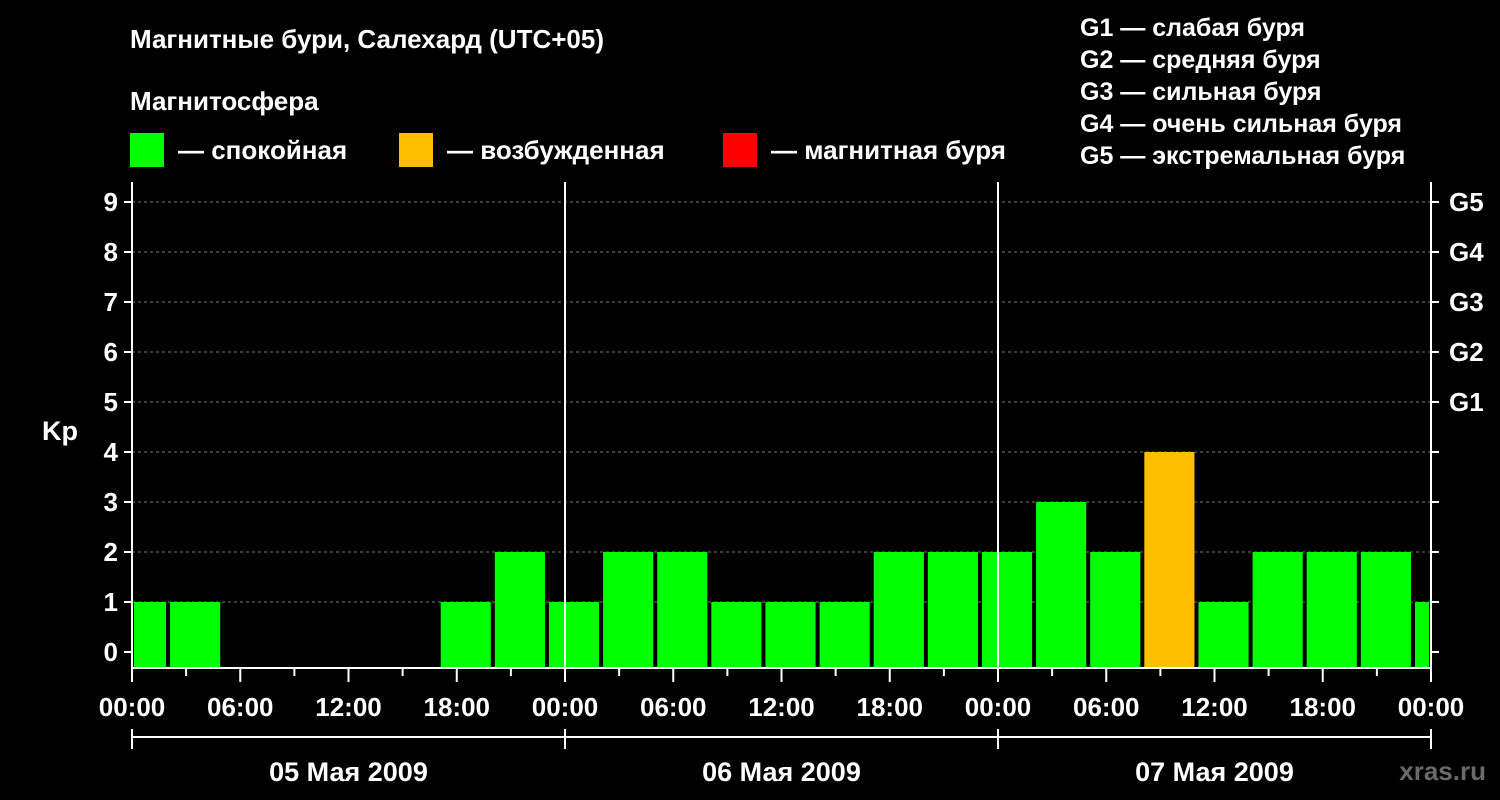 Image resolution: width=1500 pixels, height=800 pixels. Describe the element at coordinates (1106, 707) in the screenshot. I see `x-tick-label-9: 06:00` at that location.